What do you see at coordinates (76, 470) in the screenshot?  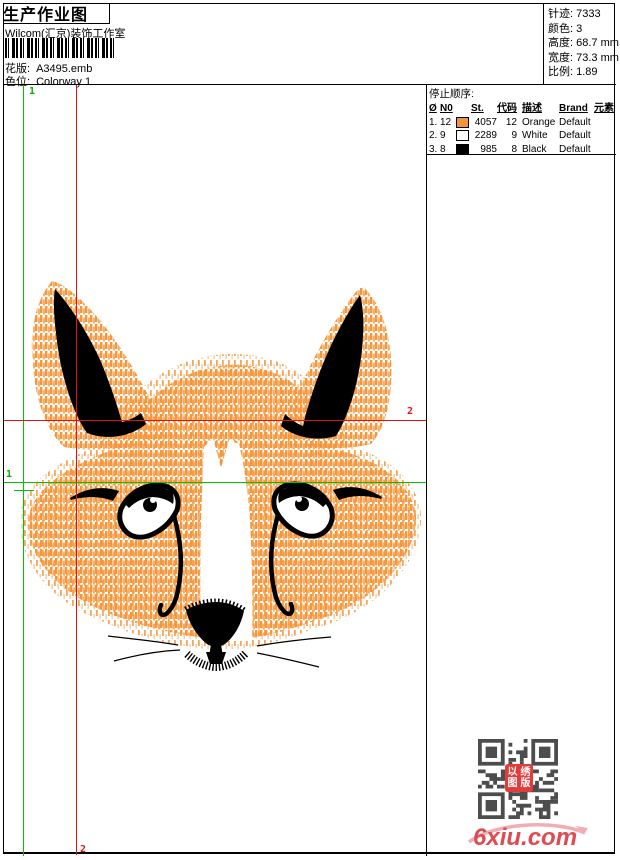 I see `hoop-guide-vertical-red` at bounding box center [76, 470].